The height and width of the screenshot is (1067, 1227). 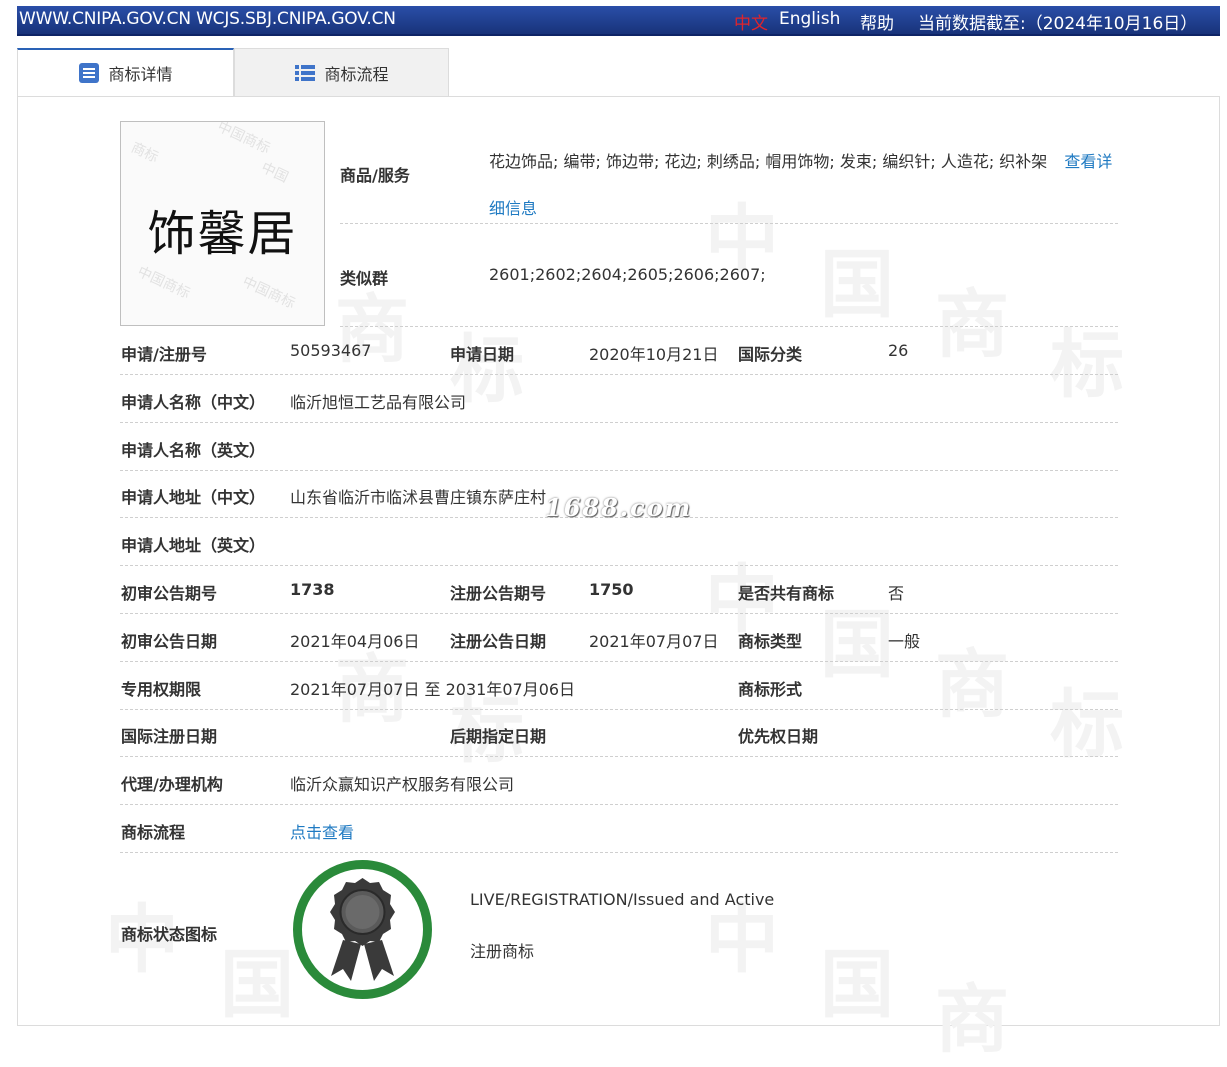 What do you see at coordinates (498, 736) in the screenshot?
I see `later-date-label: 后期指定日期` at bounding box center [498, 736].